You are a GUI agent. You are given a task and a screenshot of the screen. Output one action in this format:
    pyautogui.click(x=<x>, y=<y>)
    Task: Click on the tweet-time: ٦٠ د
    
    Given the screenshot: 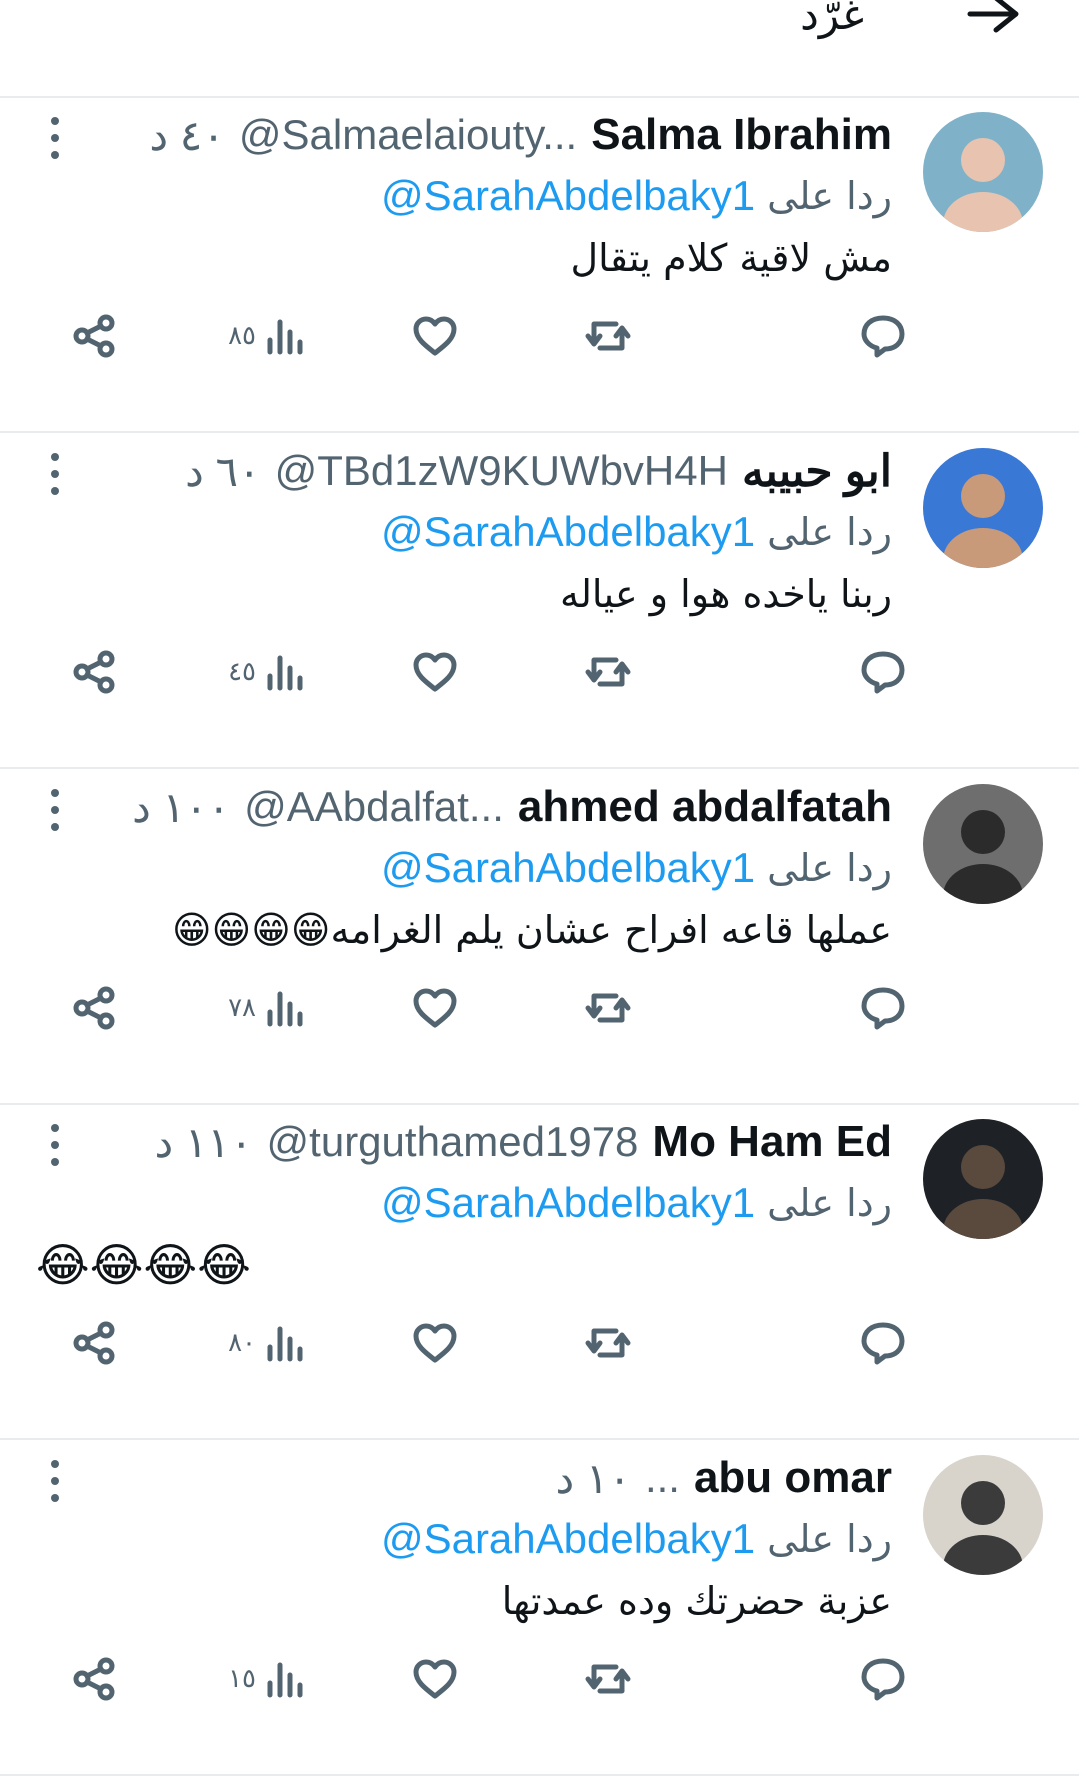 What is the action you would take?
    pyautogui.click(x=223, y=471)
    